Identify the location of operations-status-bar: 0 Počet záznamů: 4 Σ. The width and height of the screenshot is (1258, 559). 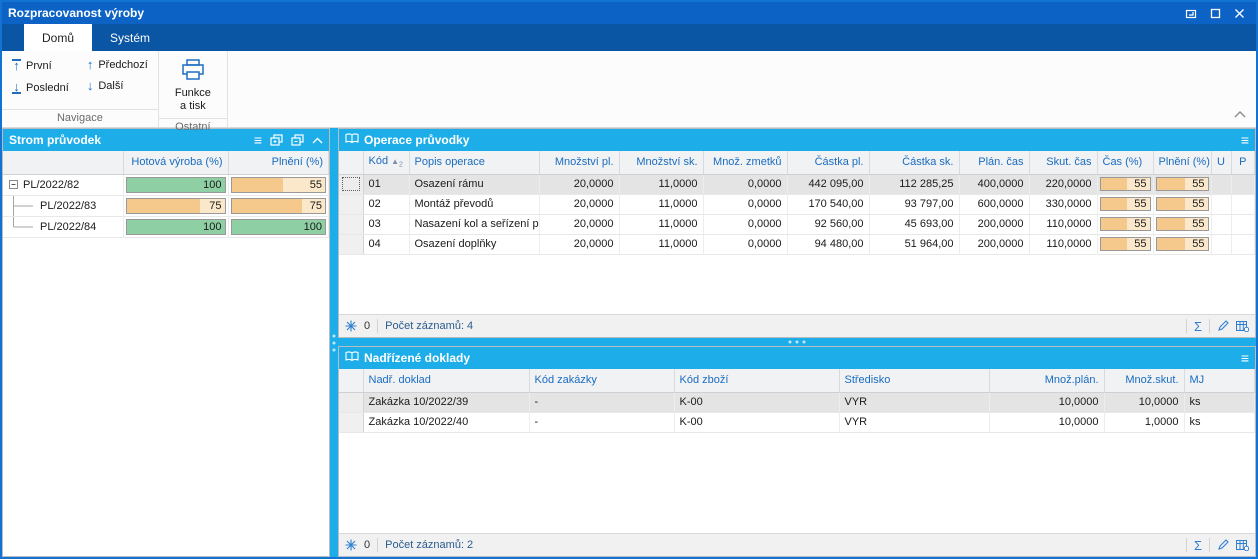
(797, 325).